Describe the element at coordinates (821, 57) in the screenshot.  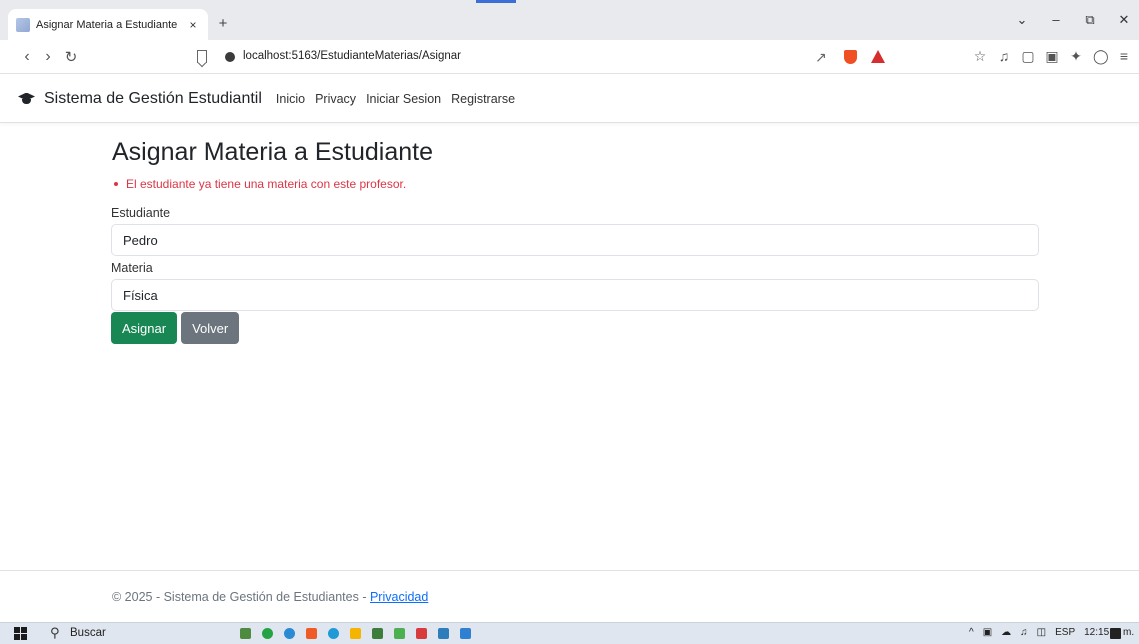
I see `share-icon: ↗` at that location.